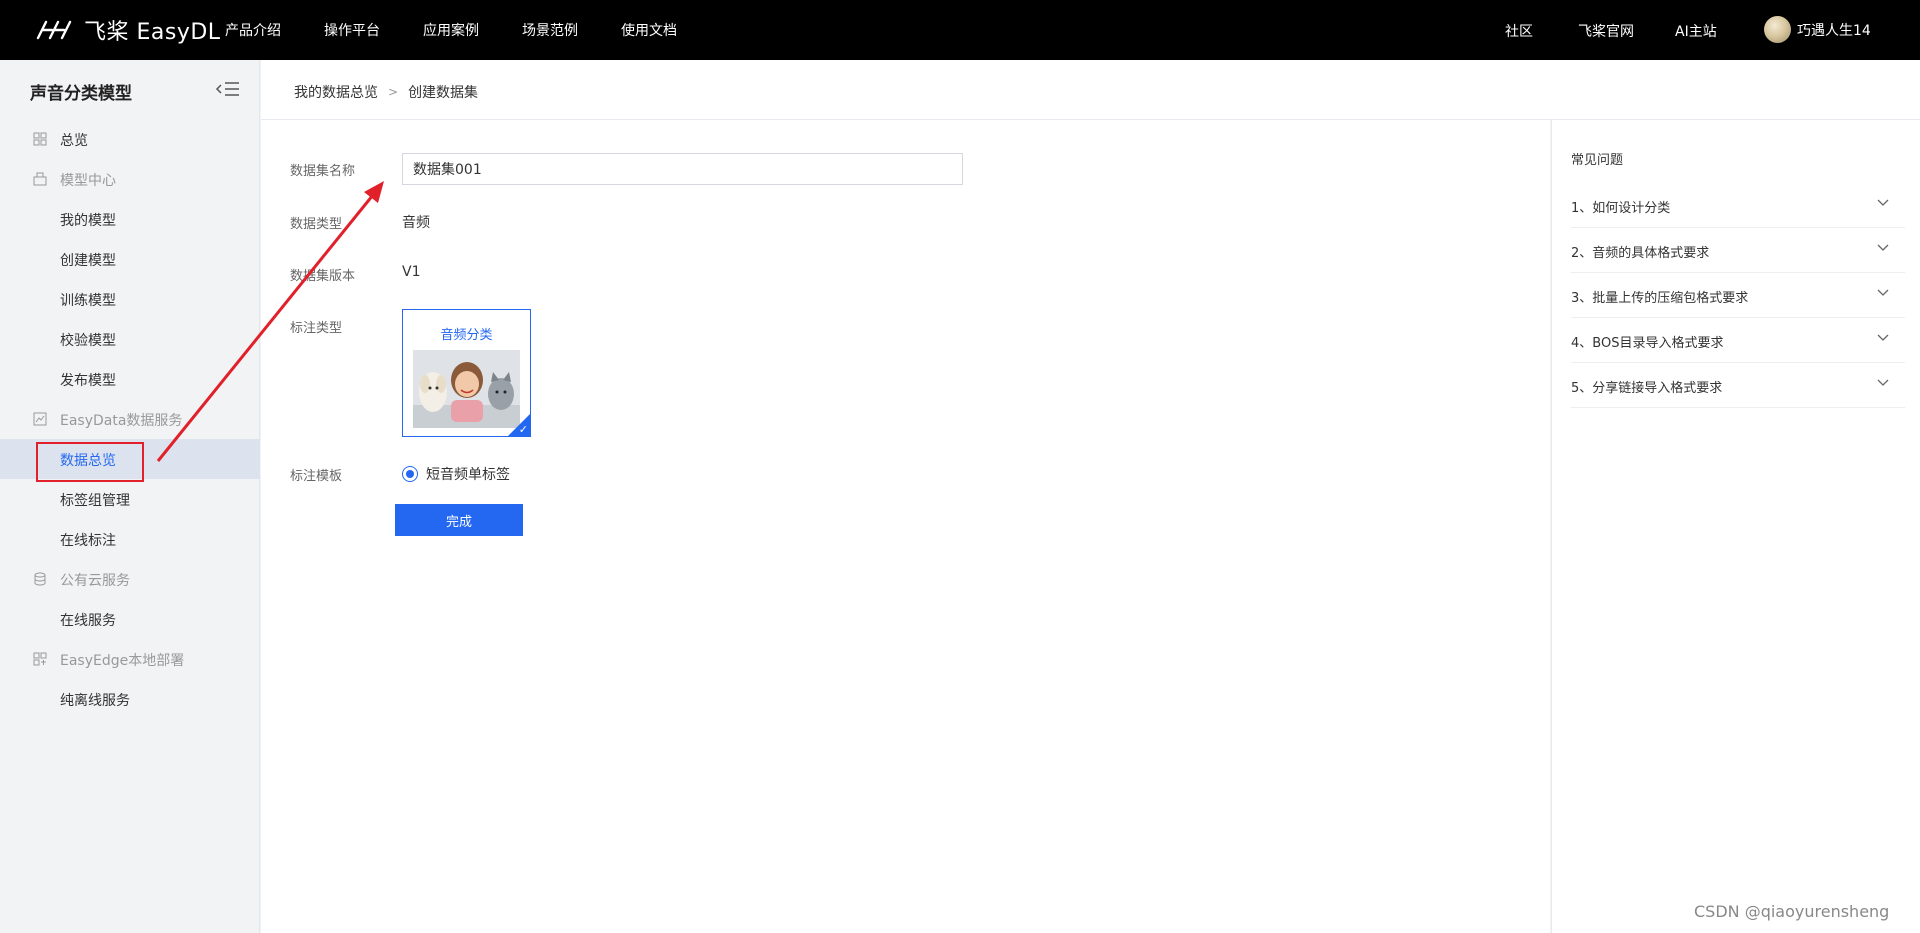 The height and width of the screenshot is (933, 1920). I want to click on sidebar-item-label: 纯离线服务, so click(95, 701).